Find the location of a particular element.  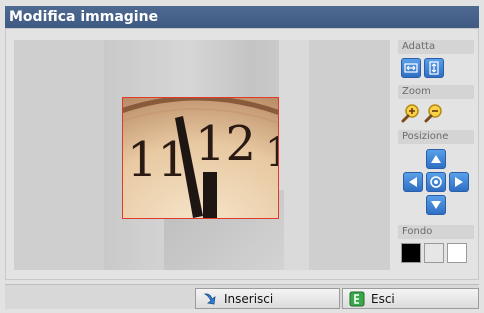

move-up-button is located at coordinates (436, 159).